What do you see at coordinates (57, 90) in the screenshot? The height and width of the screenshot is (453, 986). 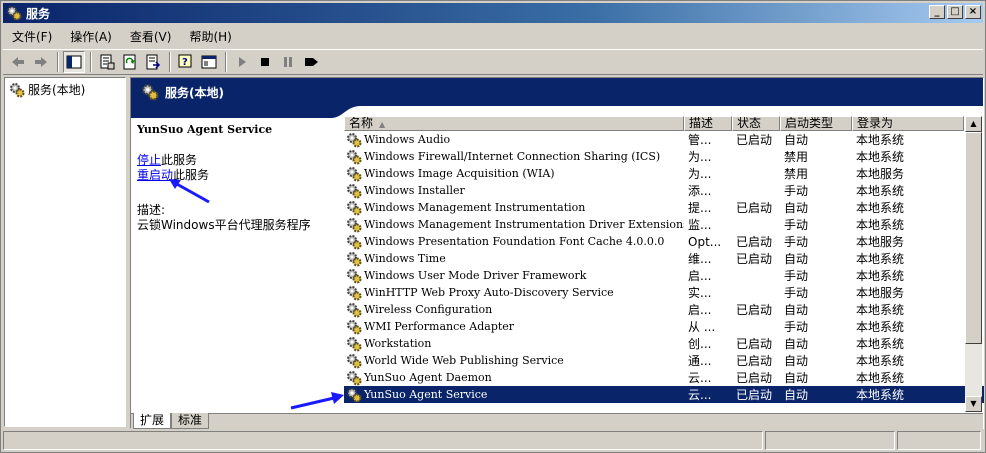 I see `tree-item-label: 服务(本地)` at bounding box center [57, 90].